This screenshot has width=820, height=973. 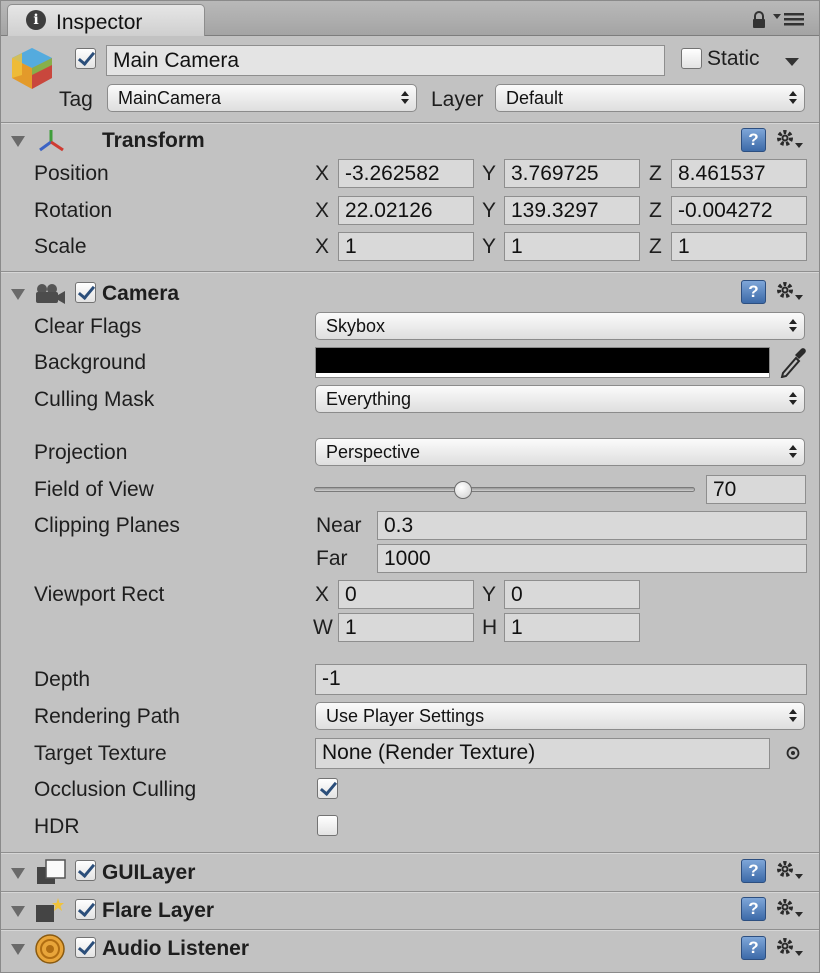 I want to click on flare-layer-foldout-icon, so click(x=18, y=911).